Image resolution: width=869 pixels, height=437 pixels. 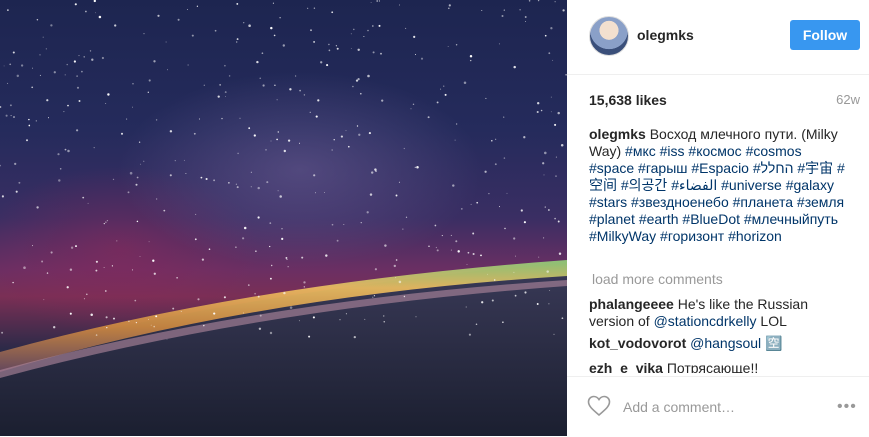 I want to click on comment-username: phalangeeee, so click(x=631, y=304).